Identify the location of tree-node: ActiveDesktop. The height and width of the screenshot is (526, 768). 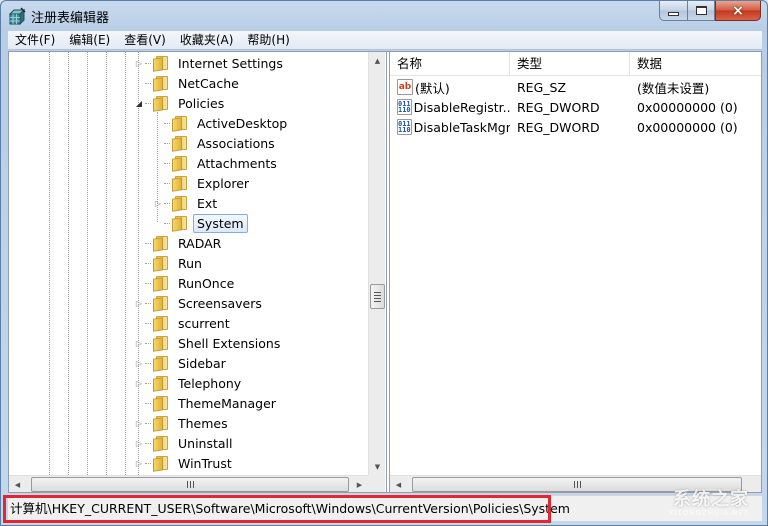
(222, 123).